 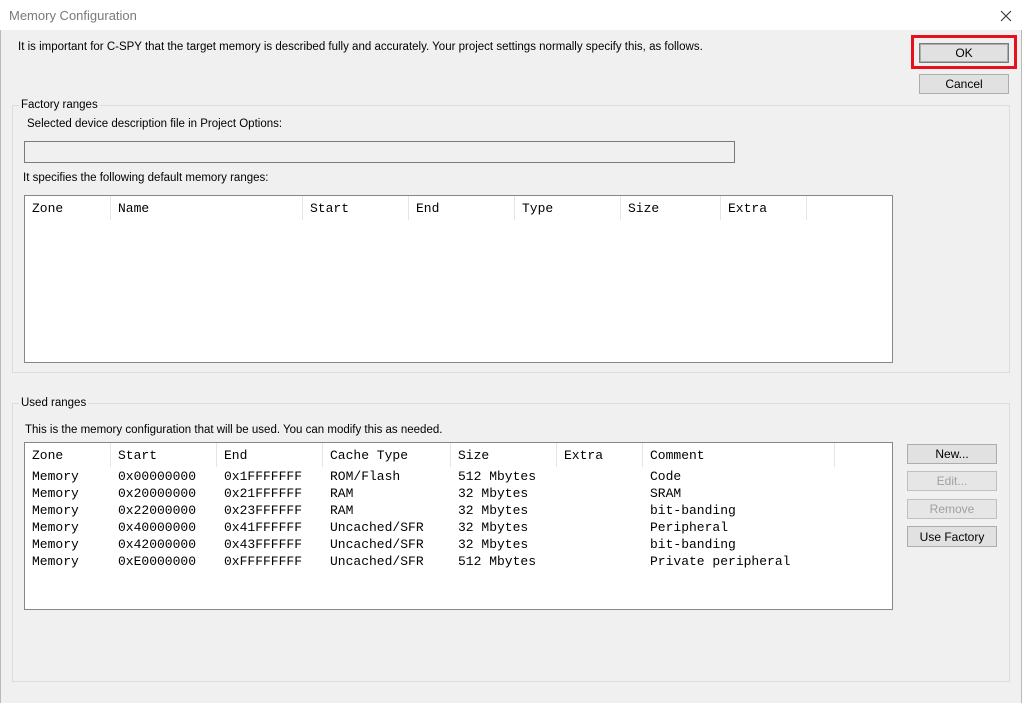 What do you see at coordinates (157, 493) in the screenshot?
I see `table-cell: 0x20000000` at bounding box center [157, 493].